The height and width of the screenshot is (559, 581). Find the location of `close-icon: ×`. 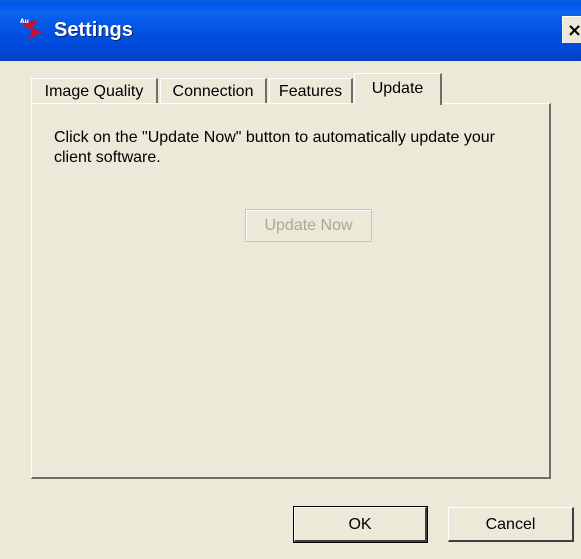

close-icon: × is located at coordinates (571, 29).